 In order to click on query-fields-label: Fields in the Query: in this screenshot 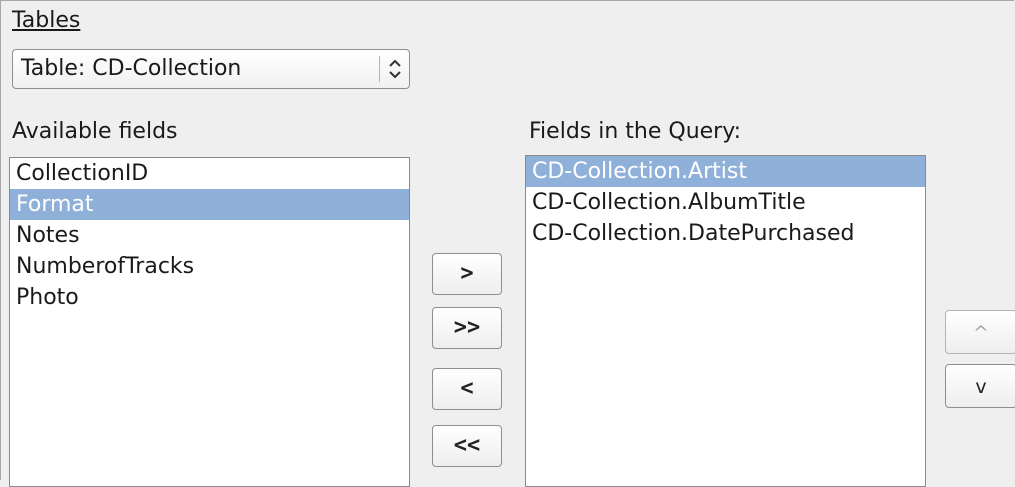, I will do `click(635, 131)`.